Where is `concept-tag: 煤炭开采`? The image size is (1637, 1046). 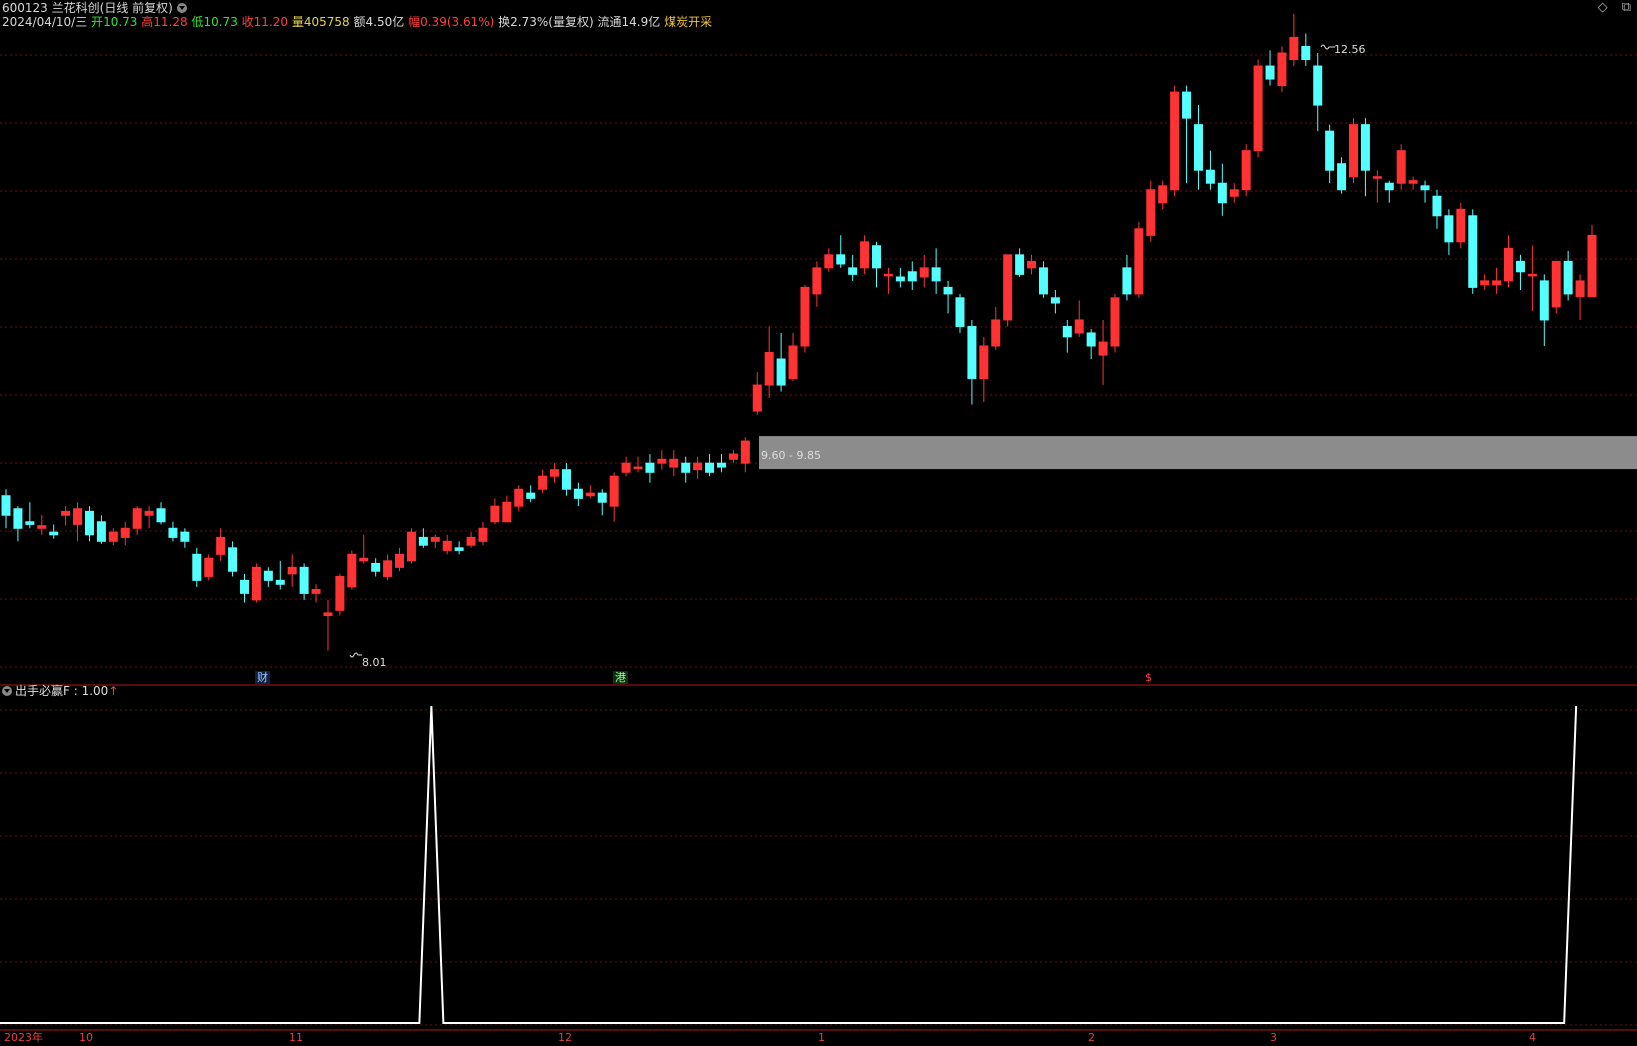 concept-tag: 煤炭开采 is located at coordinates (688, 22).